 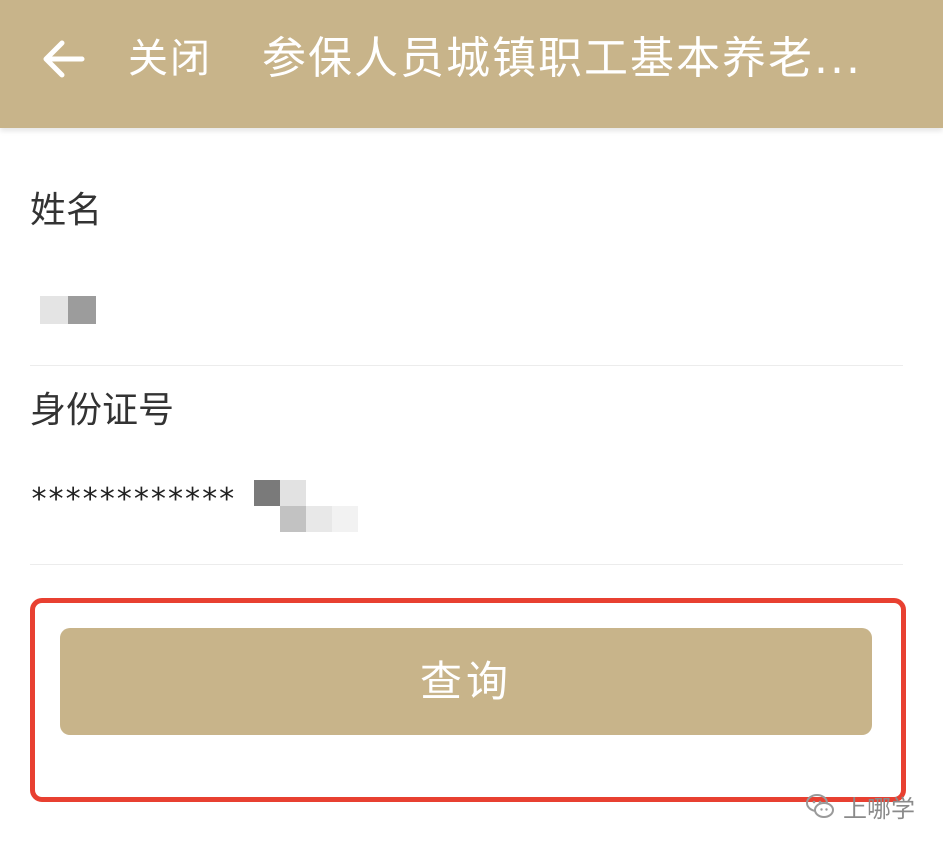 I want to click on watermark: 上哪学, so click(x=860, y=806).